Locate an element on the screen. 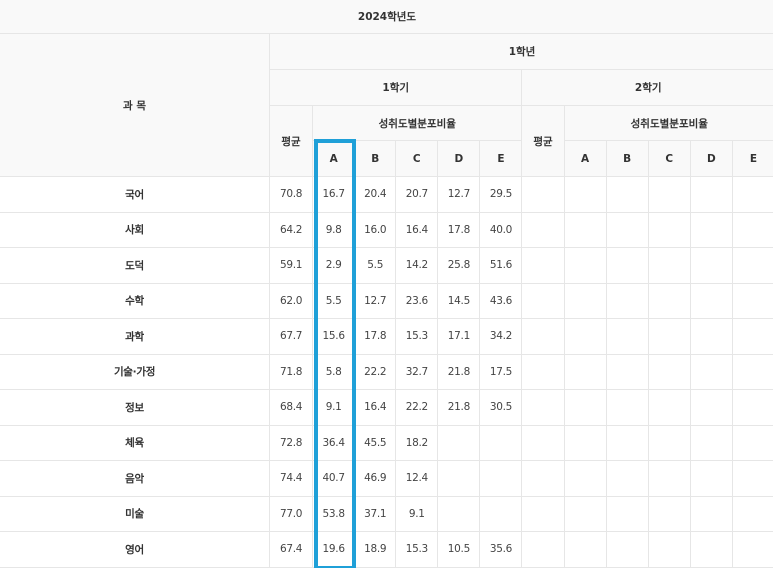  grade-b-cell: 20.4 is located at coordinates (375, 194).